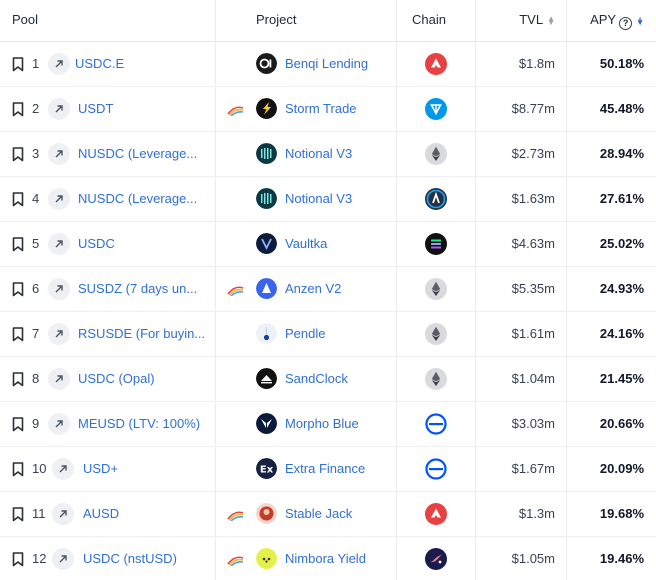 This screenshot has height=580, width=656. I want to click on table-row: 12 USDC (nstUSD) Nimbora Yield $1.05m 19.46%, so click(328, 558).